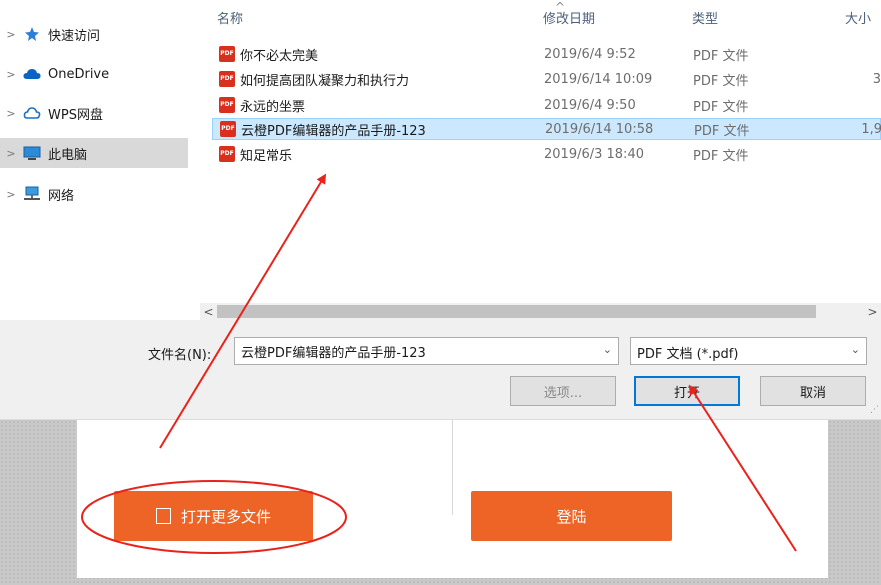 This screenshot has width=881, height=585. Describe the element at coordinates (333, 131) in the screenshot. I see `file-name: 云橙PDF编辑器的产品手册-123` at that location.